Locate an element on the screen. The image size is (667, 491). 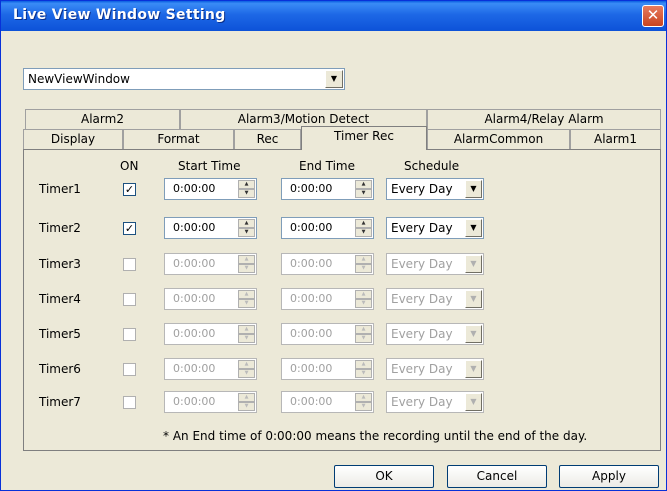
ok-button: OK is located at coordinates (384, 476).